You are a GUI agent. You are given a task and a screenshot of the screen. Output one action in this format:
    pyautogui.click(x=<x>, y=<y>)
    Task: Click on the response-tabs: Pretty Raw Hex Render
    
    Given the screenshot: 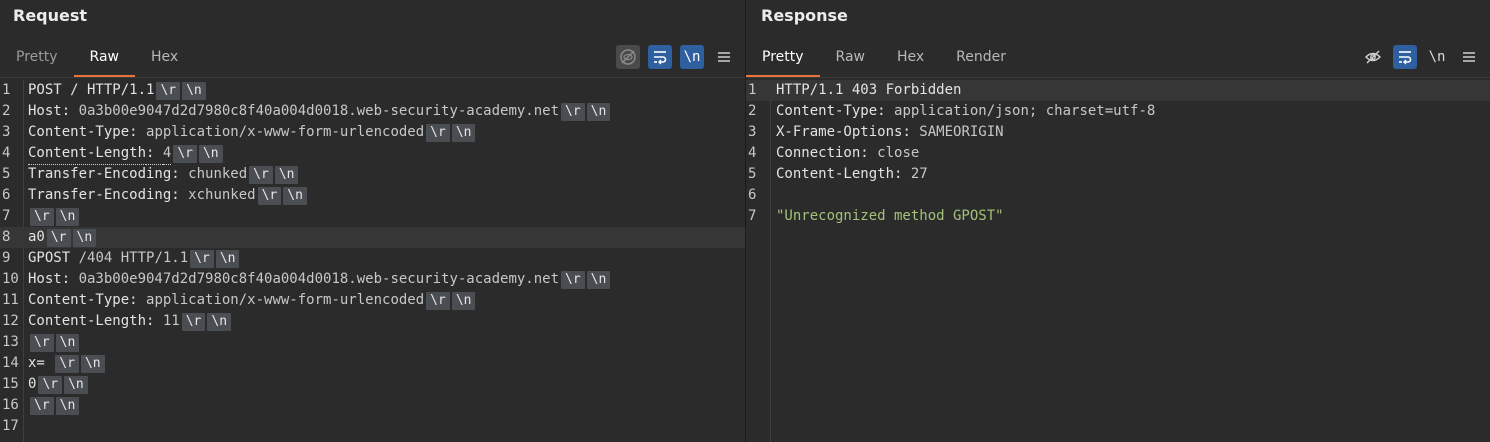 What is the action you would take?
    pyautogui.click(x=884, y=57)
    